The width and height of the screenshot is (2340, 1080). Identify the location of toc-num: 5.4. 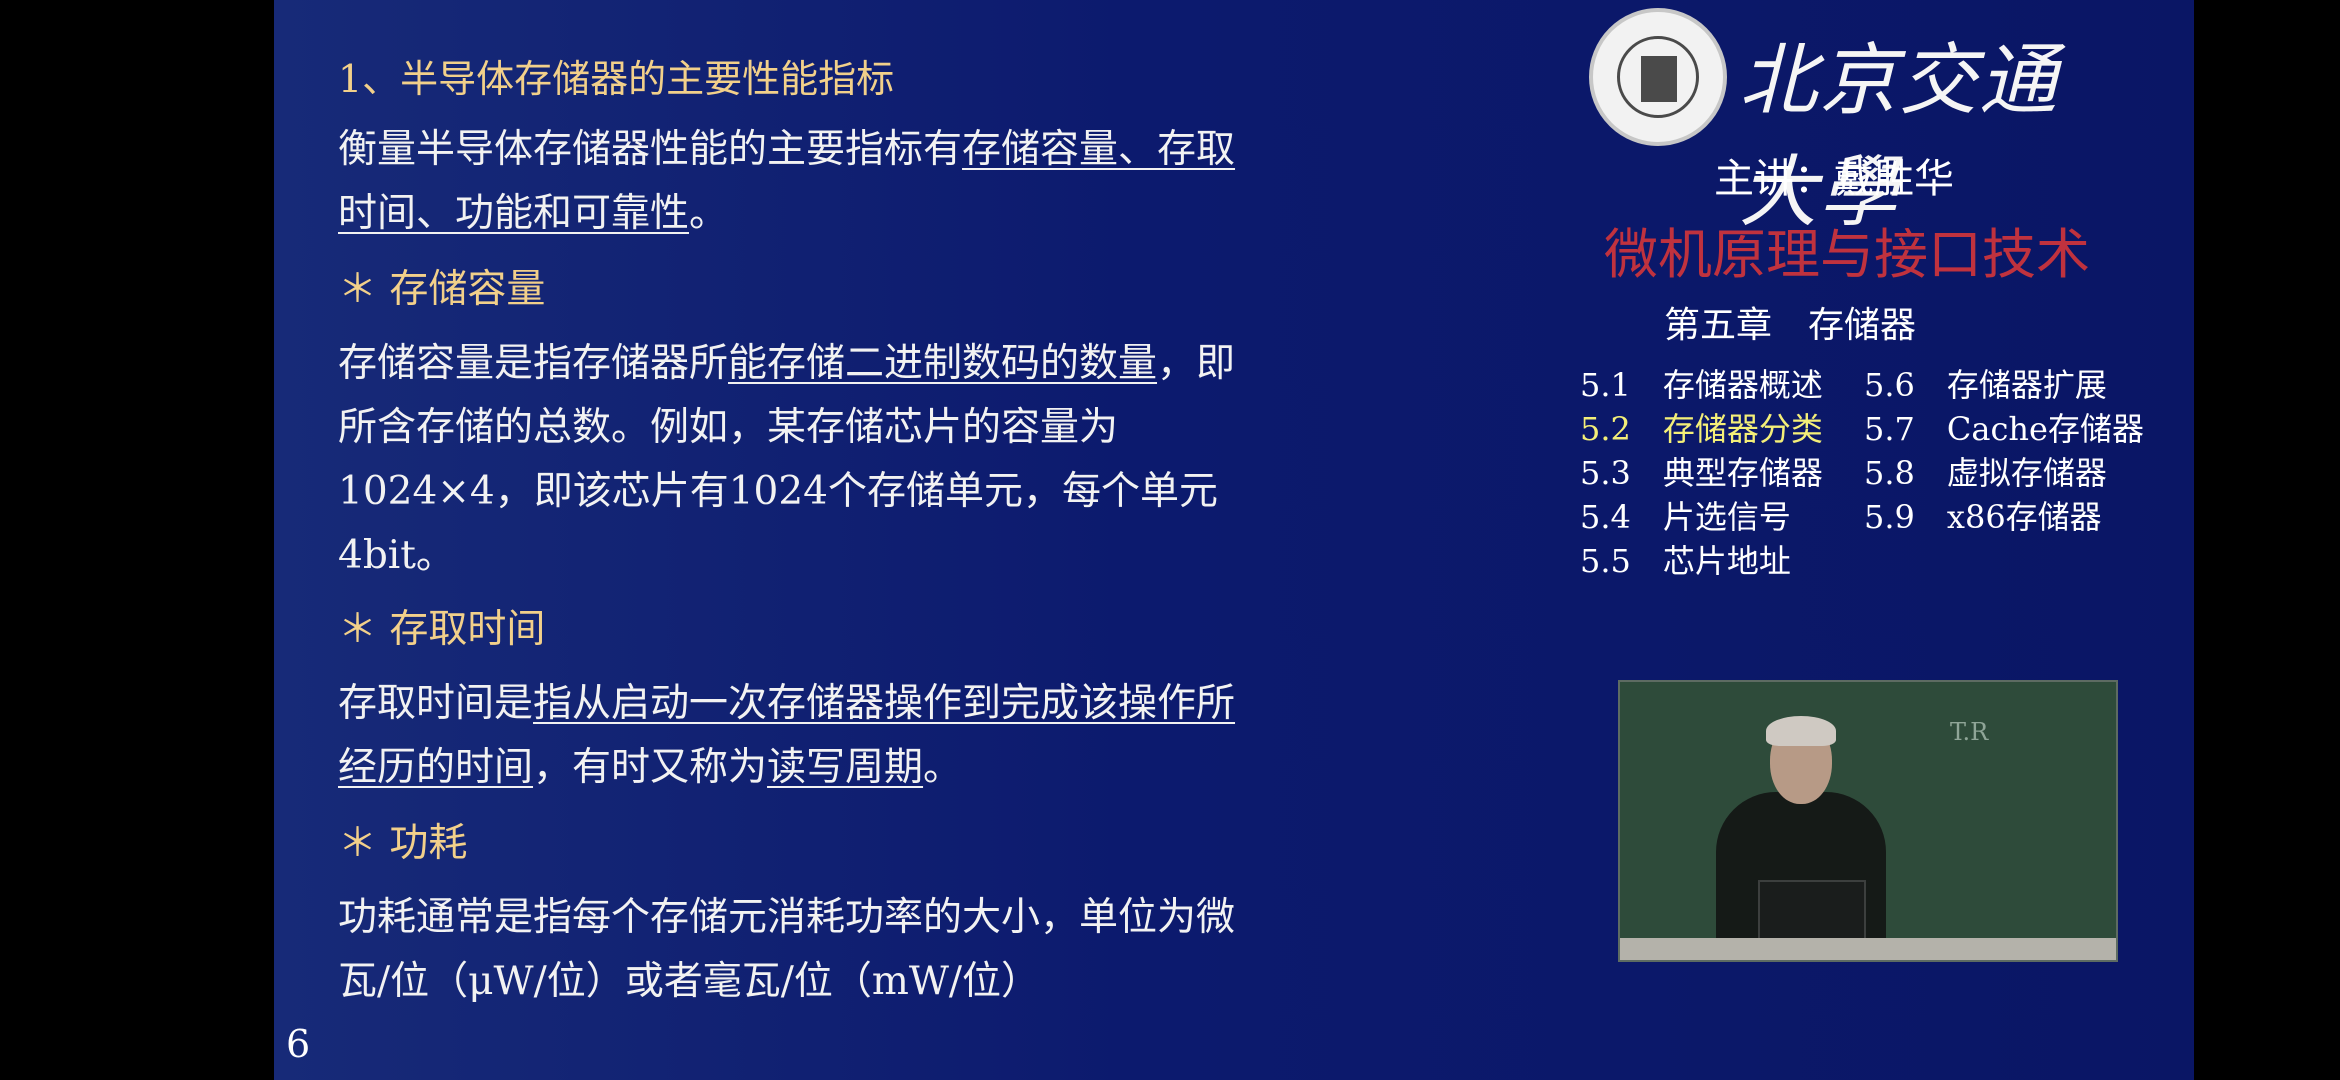
(1605, 517).